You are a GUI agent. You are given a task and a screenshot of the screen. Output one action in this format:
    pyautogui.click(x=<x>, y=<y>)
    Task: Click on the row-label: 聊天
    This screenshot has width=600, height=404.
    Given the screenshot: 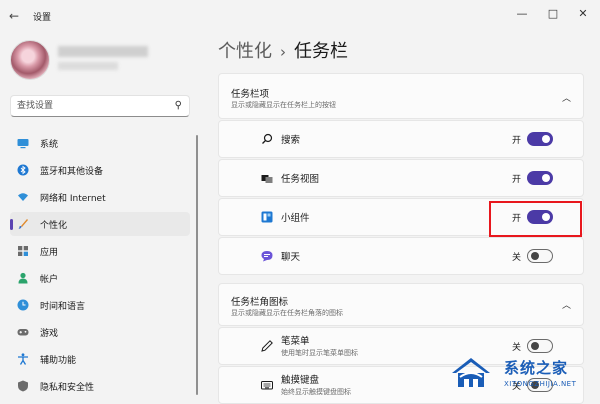 What is the action you would take?
    pyautogui.click(x=291, y=257)
    